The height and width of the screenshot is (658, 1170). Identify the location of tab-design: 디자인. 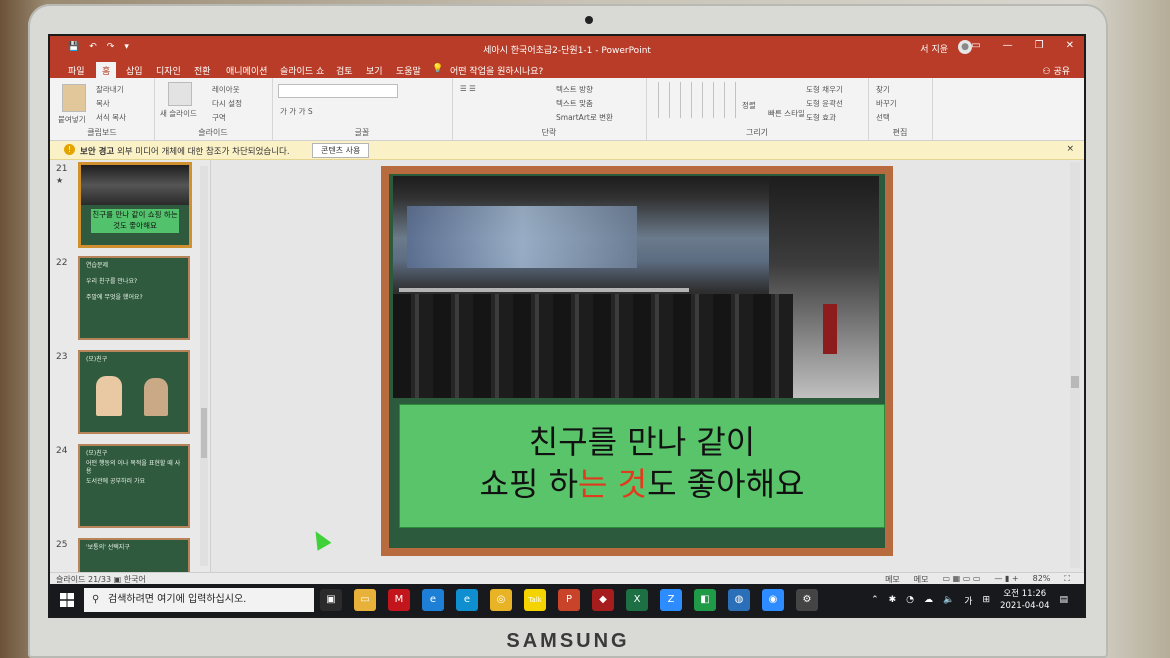
(168, 70).